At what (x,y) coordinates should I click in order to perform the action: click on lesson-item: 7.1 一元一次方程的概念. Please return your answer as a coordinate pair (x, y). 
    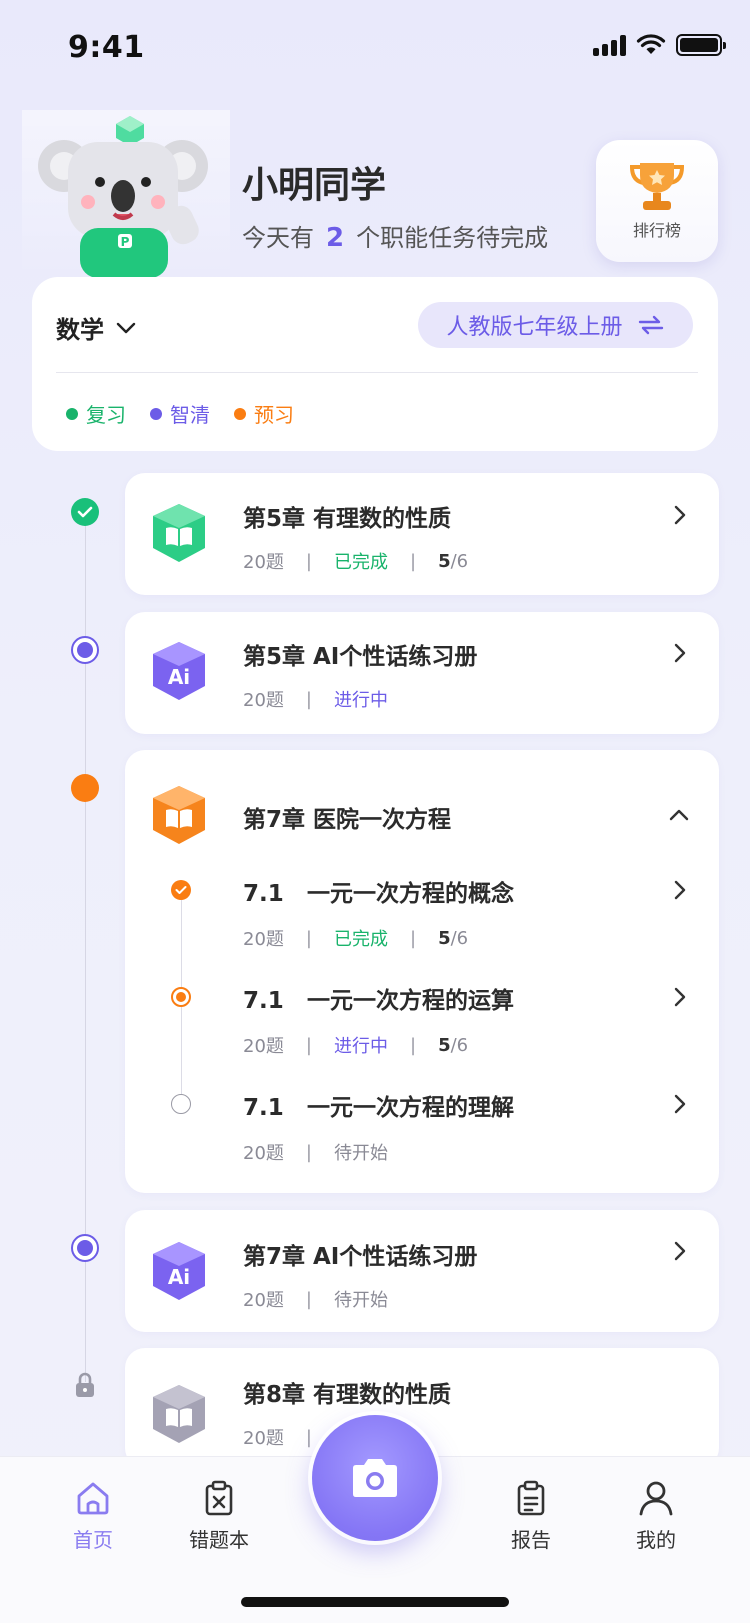
    Looking at the image, I should click on (378, 891).